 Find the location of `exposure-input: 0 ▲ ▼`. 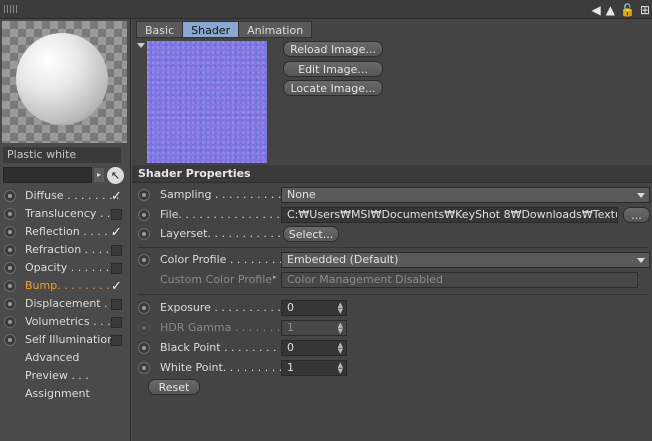

exposure-input: 0 ▲ ▼ is located at coordinates (314, 308).